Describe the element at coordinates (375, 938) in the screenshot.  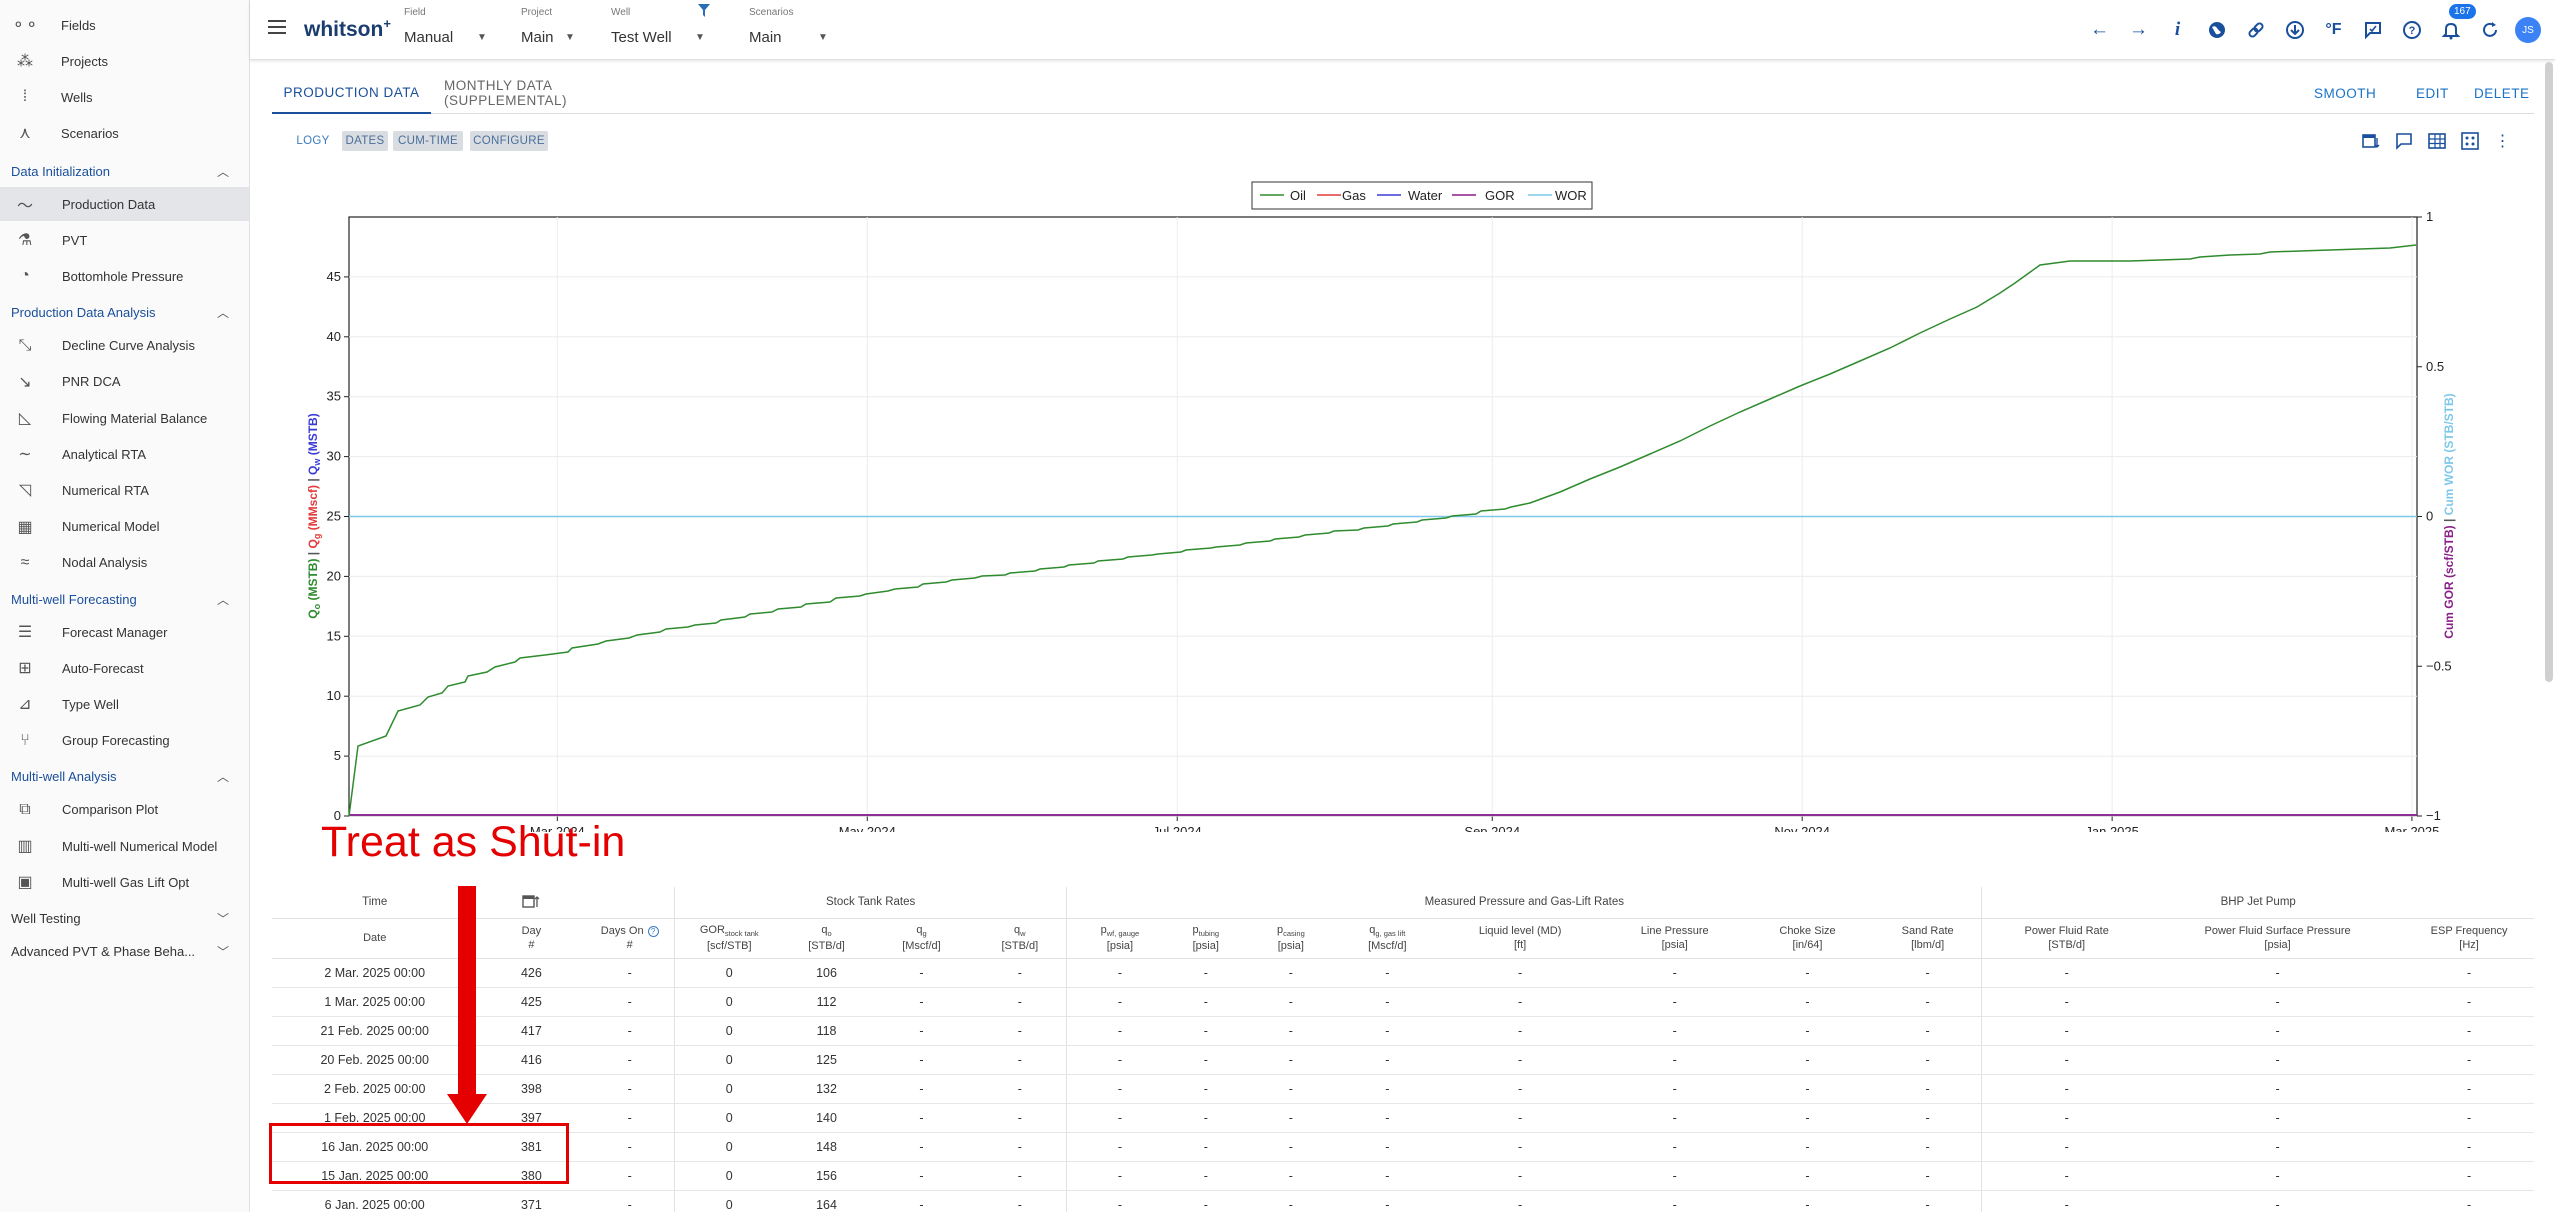
I see `column-header: Date` at that location.